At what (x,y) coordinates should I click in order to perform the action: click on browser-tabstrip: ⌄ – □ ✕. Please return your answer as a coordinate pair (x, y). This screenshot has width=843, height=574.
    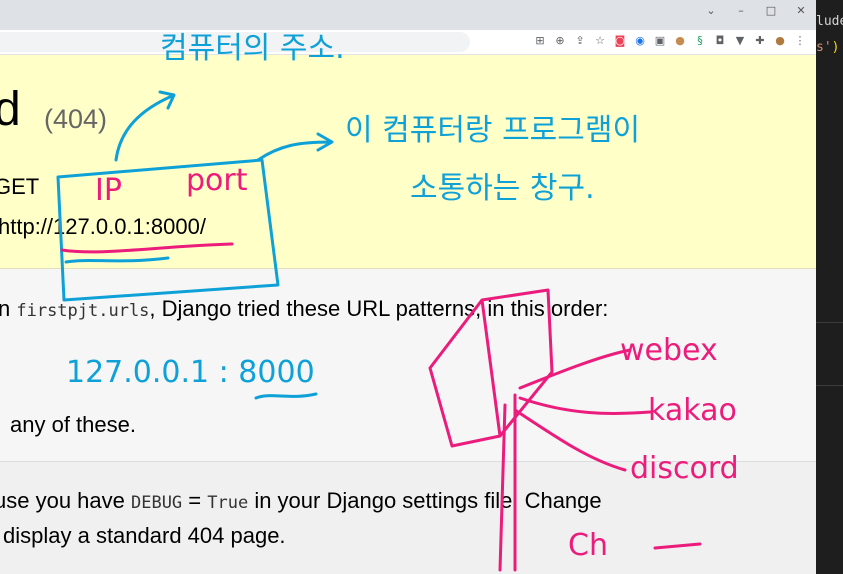
    Looking at the image, I should click on (408, 15).